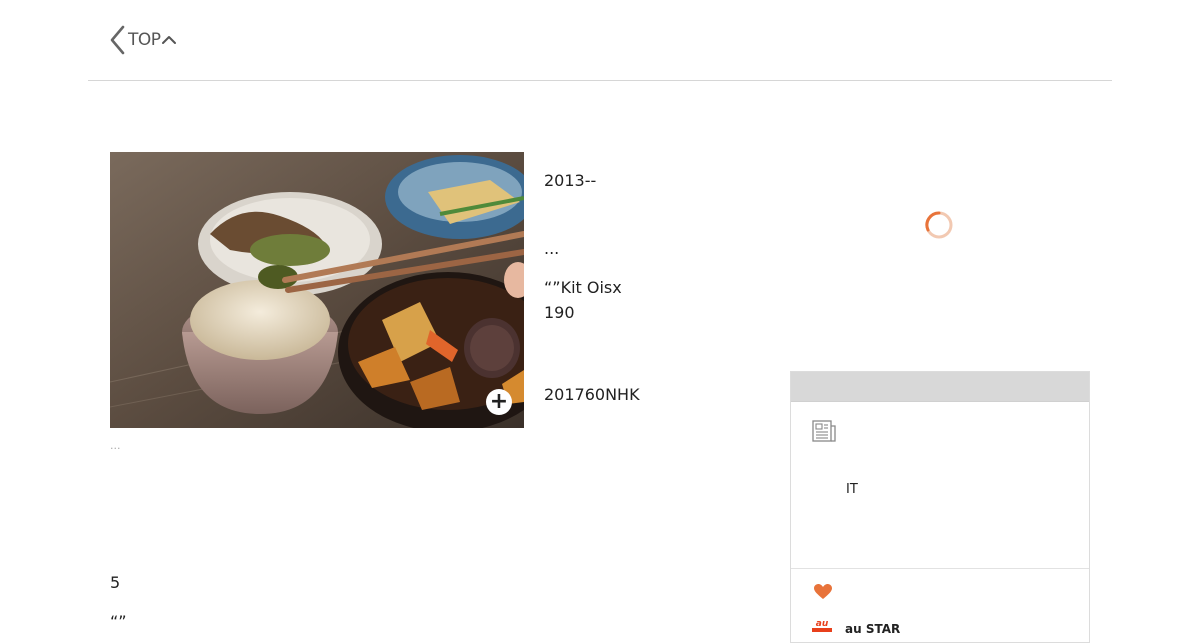  I want to click on article-photo, so click(317, 290).